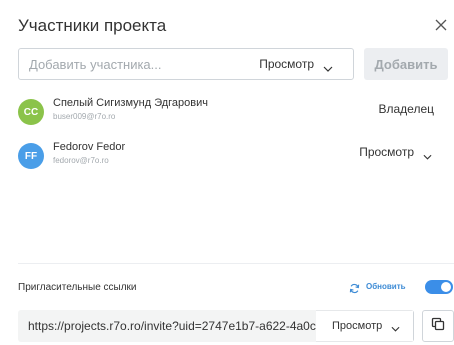 The image size is (454, 345). I want to click on avatar: СС, so click(31, 112).